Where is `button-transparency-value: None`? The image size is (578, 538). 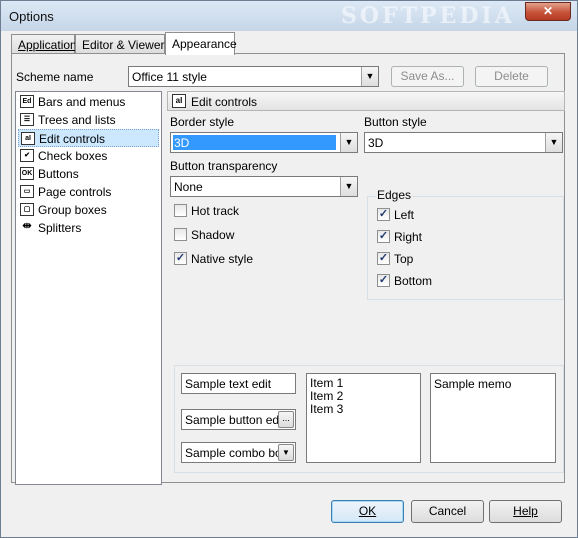
button-transparency-value: None is located at coordinates (188, 187).